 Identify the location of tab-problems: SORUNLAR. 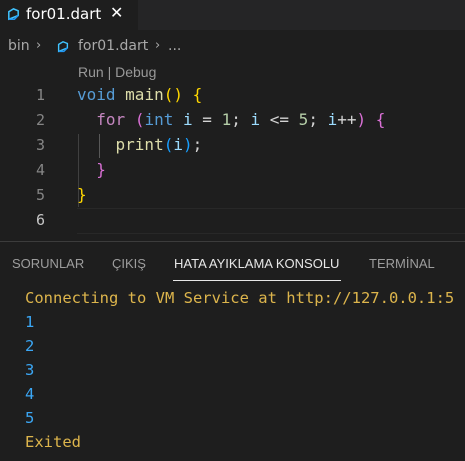
(48, 263).